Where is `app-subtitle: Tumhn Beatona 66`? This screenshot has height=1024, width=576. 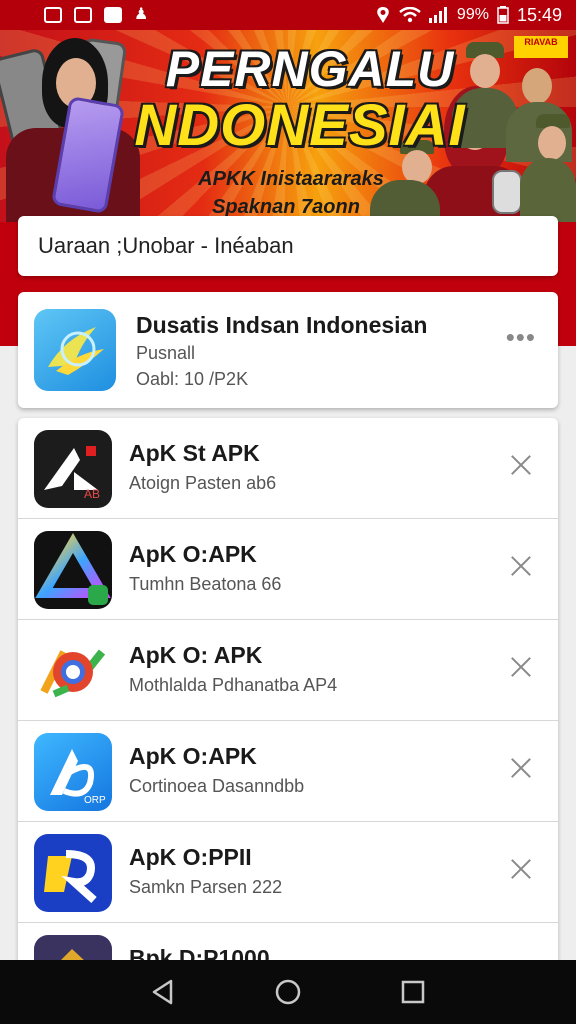
app-subtitle: Tumhn Beatona 66 is located at coordinates (205, 584).